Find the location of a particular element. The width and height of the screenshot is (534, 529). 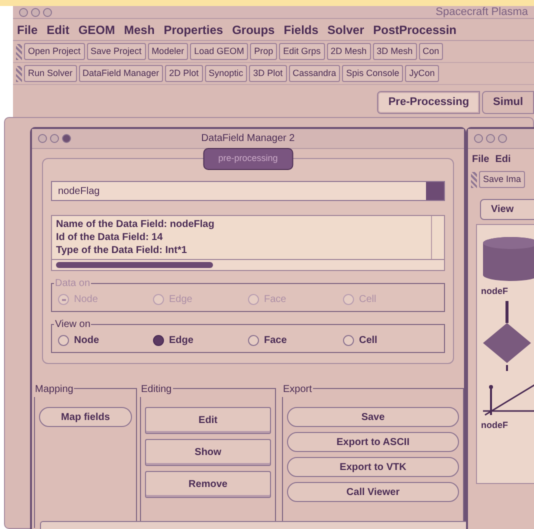

toolbar-button: Modeler is located at coordinates (168, 51).